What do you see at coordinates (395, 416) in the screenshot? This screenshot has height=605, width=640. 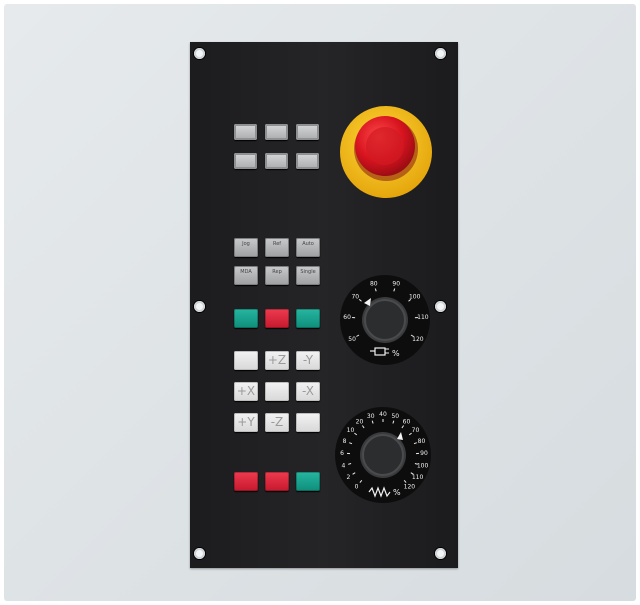 I see `spindle-scale-label: 50` at bounding box center [395, 416].